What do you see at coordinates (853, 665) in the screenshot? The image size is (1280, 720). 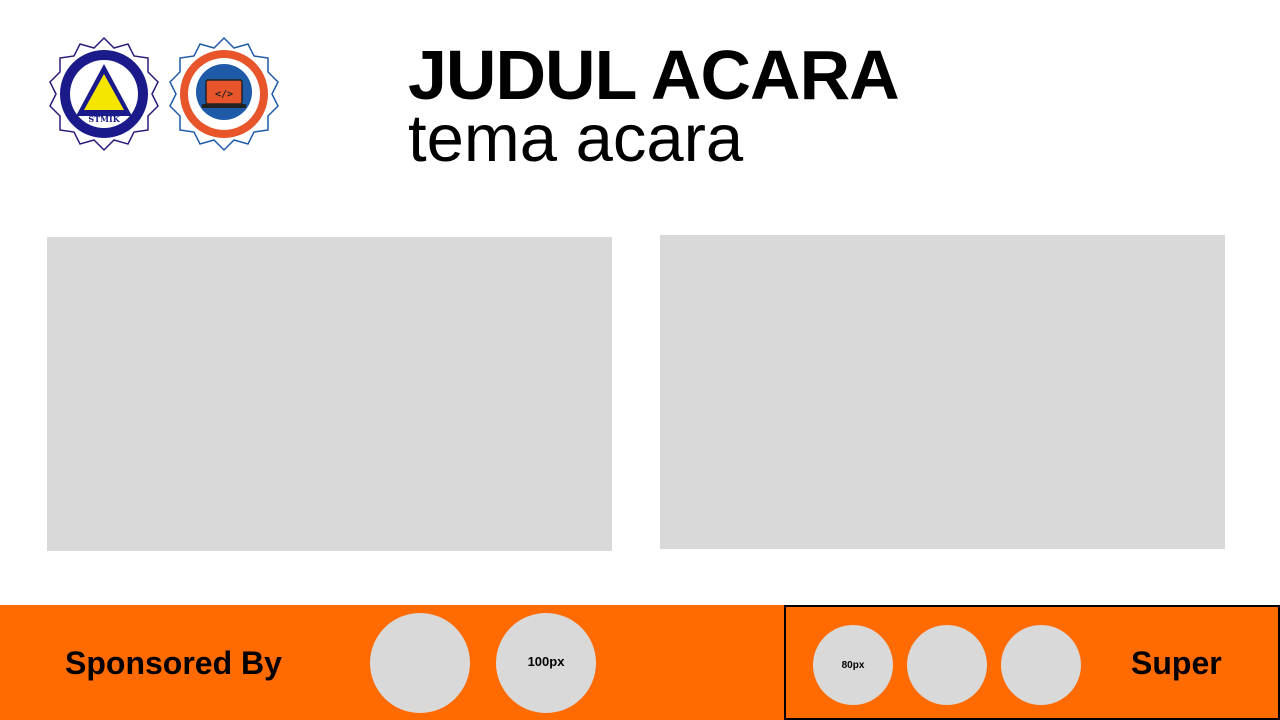 I see `super-sponsor-logo-slot: 80px` at bounding box center [853, 665].